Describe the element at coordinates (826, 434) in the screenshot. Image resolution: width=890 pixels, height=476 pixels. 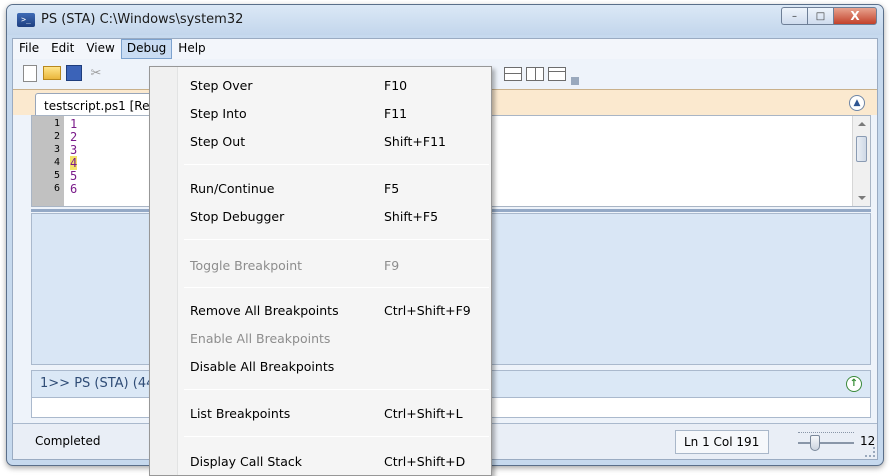
I see `zoom-ticks` at that location.